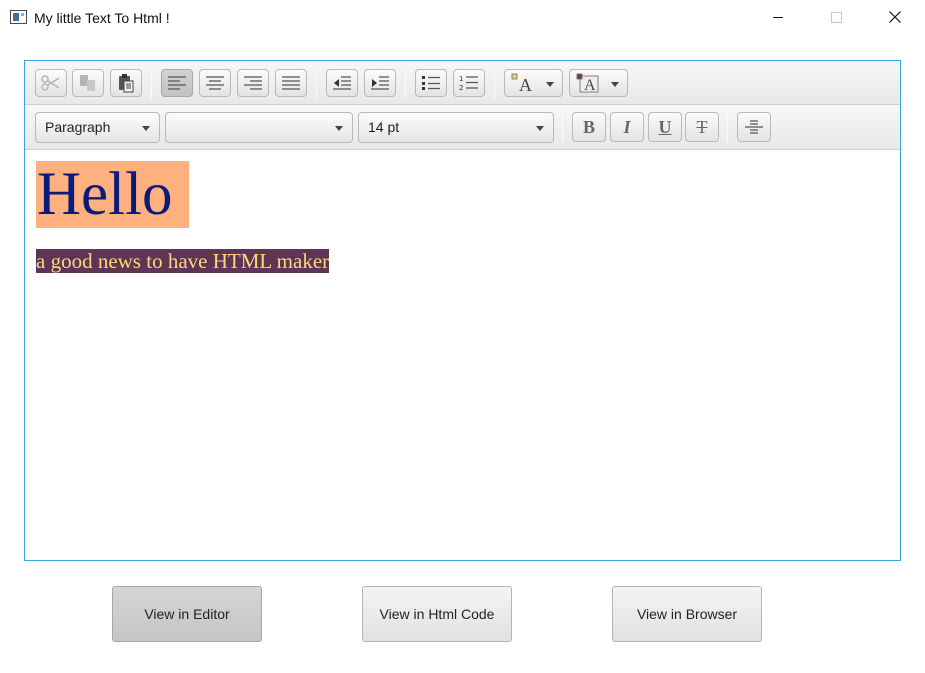 This screenshot has width=925, height=673. I want to click on title-bar: My little Text To Html !, so click(462, 17).